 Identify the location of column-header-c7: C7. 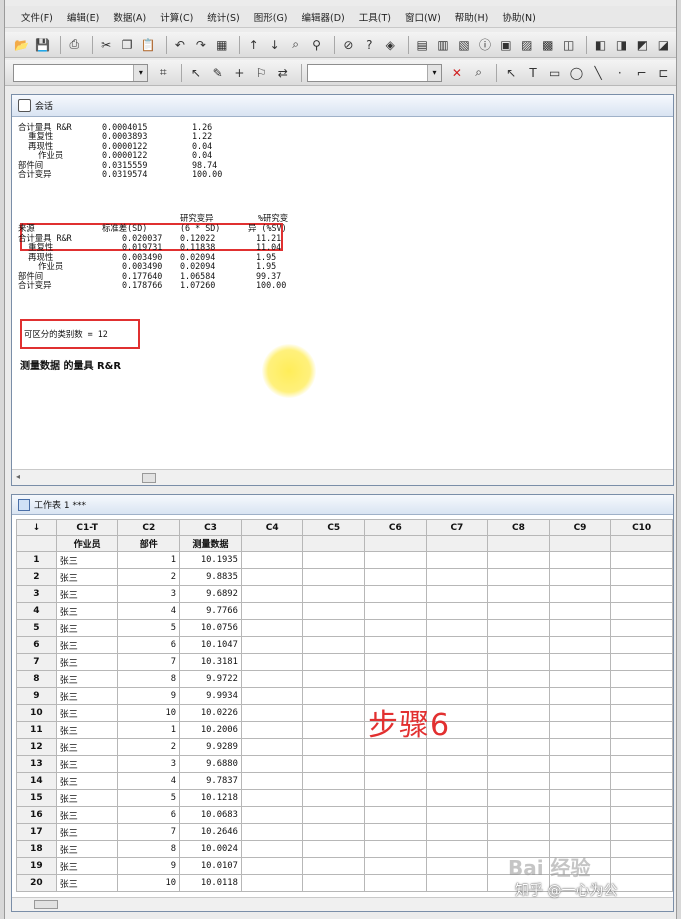
(457, 527).